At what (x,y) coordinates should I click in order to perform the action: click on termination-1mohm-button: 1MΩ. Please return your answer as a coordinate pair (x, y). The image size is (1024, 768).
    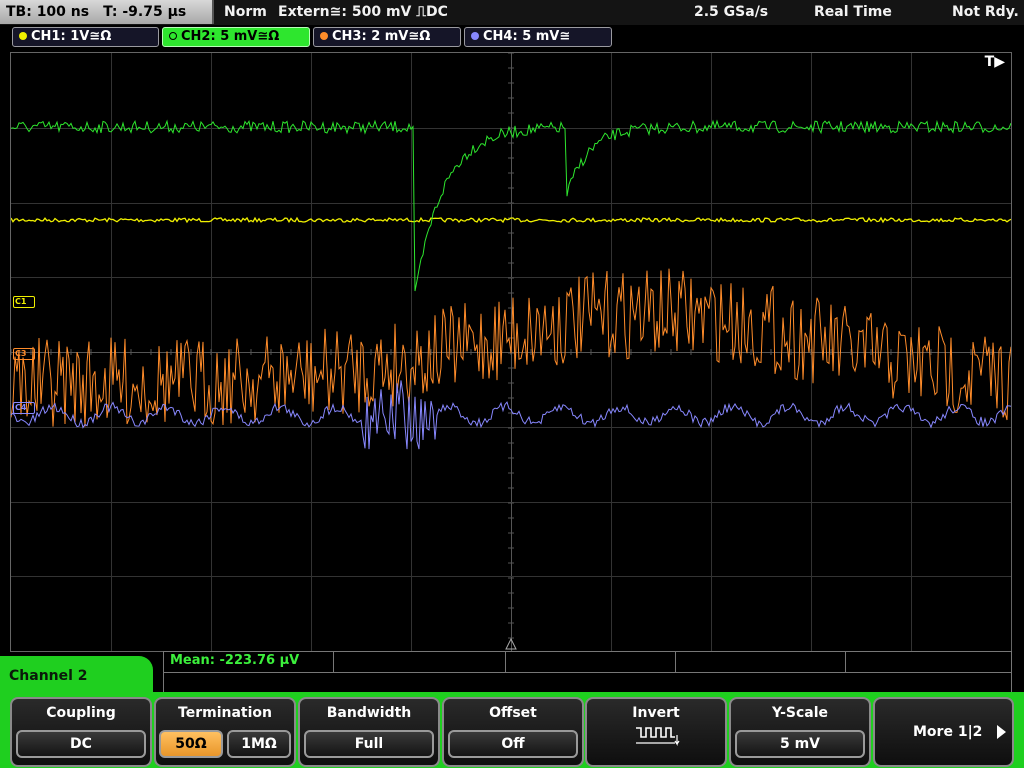
    Looking at the image, I should click on (259, 744).